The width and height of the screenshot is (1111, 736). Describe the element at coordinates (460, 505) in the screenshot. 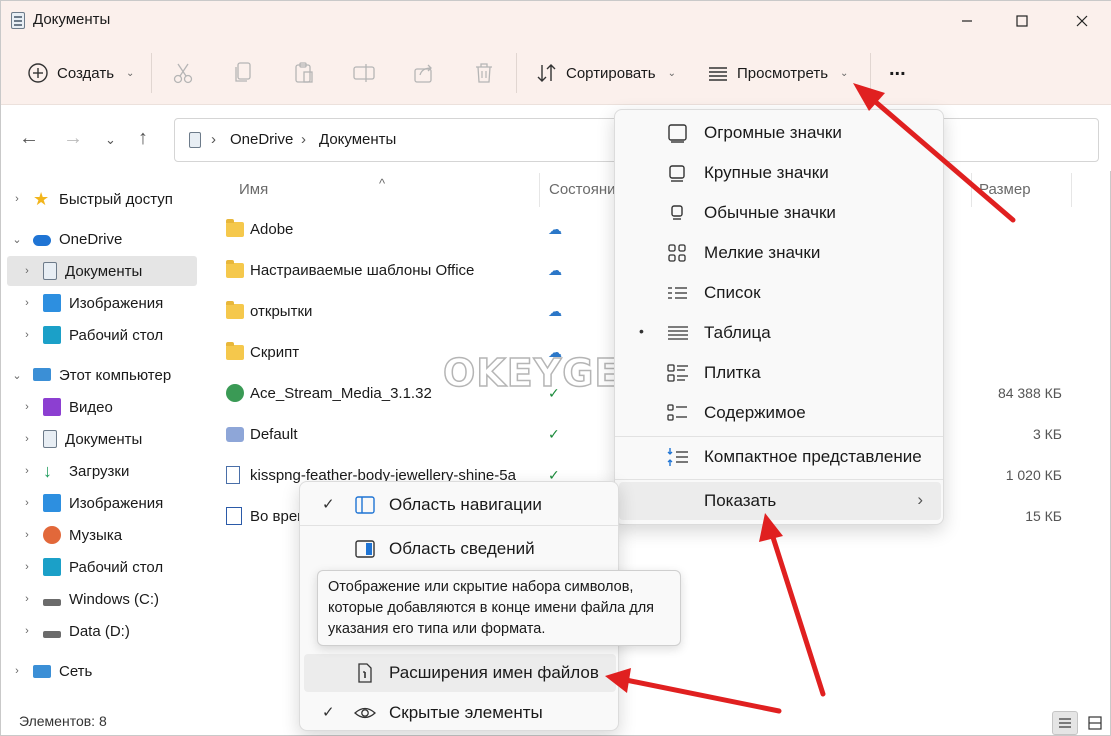

I see `submenu-item-navigation-pane: ✓ Область навигации` at that location.